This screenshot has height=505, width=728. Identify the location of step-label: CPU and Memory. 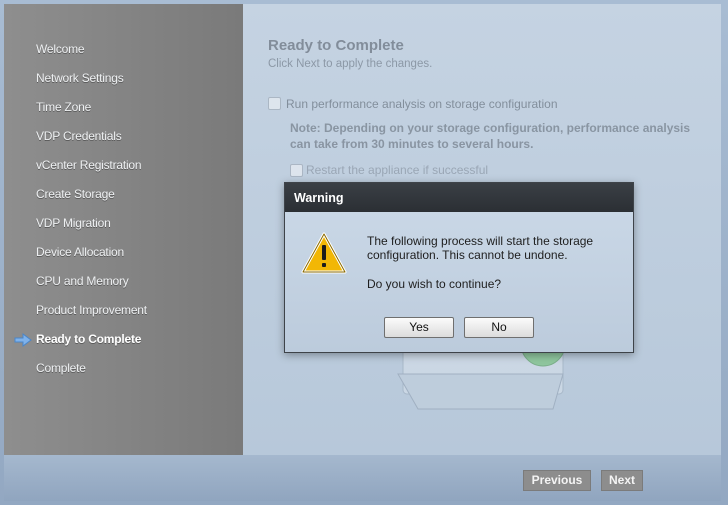
(82, 281).